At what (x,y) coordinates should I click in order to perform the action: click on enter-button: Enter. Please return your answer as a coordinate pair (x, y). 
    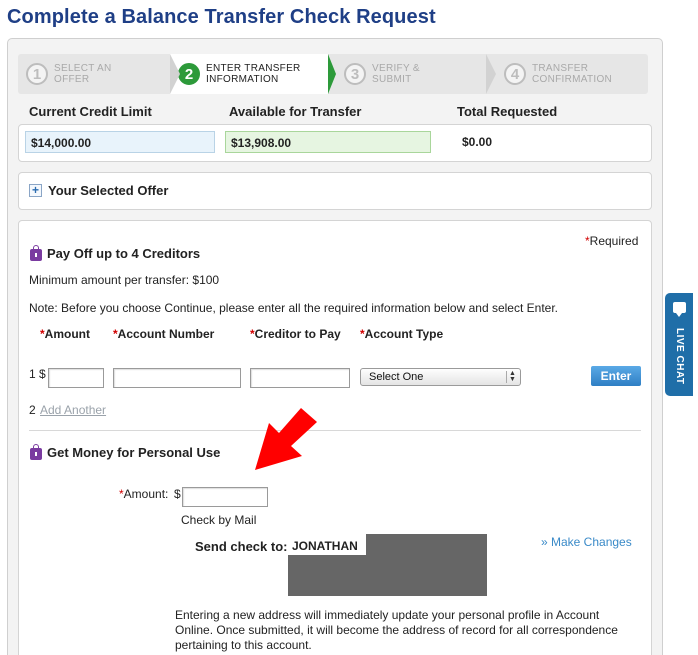
    Looking at the image, I should click on (616, 376).